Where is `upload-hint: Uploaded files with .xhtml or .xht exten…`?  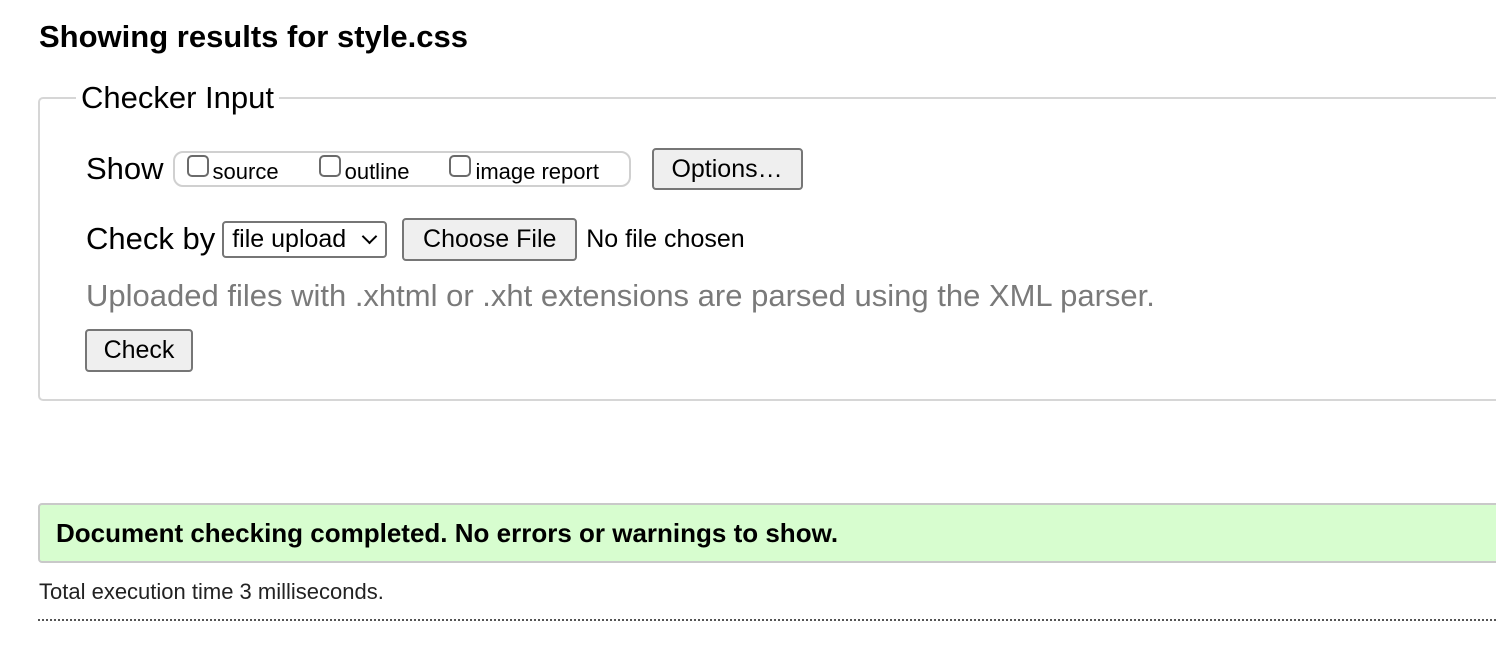
upload-hint: Uploaded files with .xhtml or .xht exten… is located at coordinates (620, 295).